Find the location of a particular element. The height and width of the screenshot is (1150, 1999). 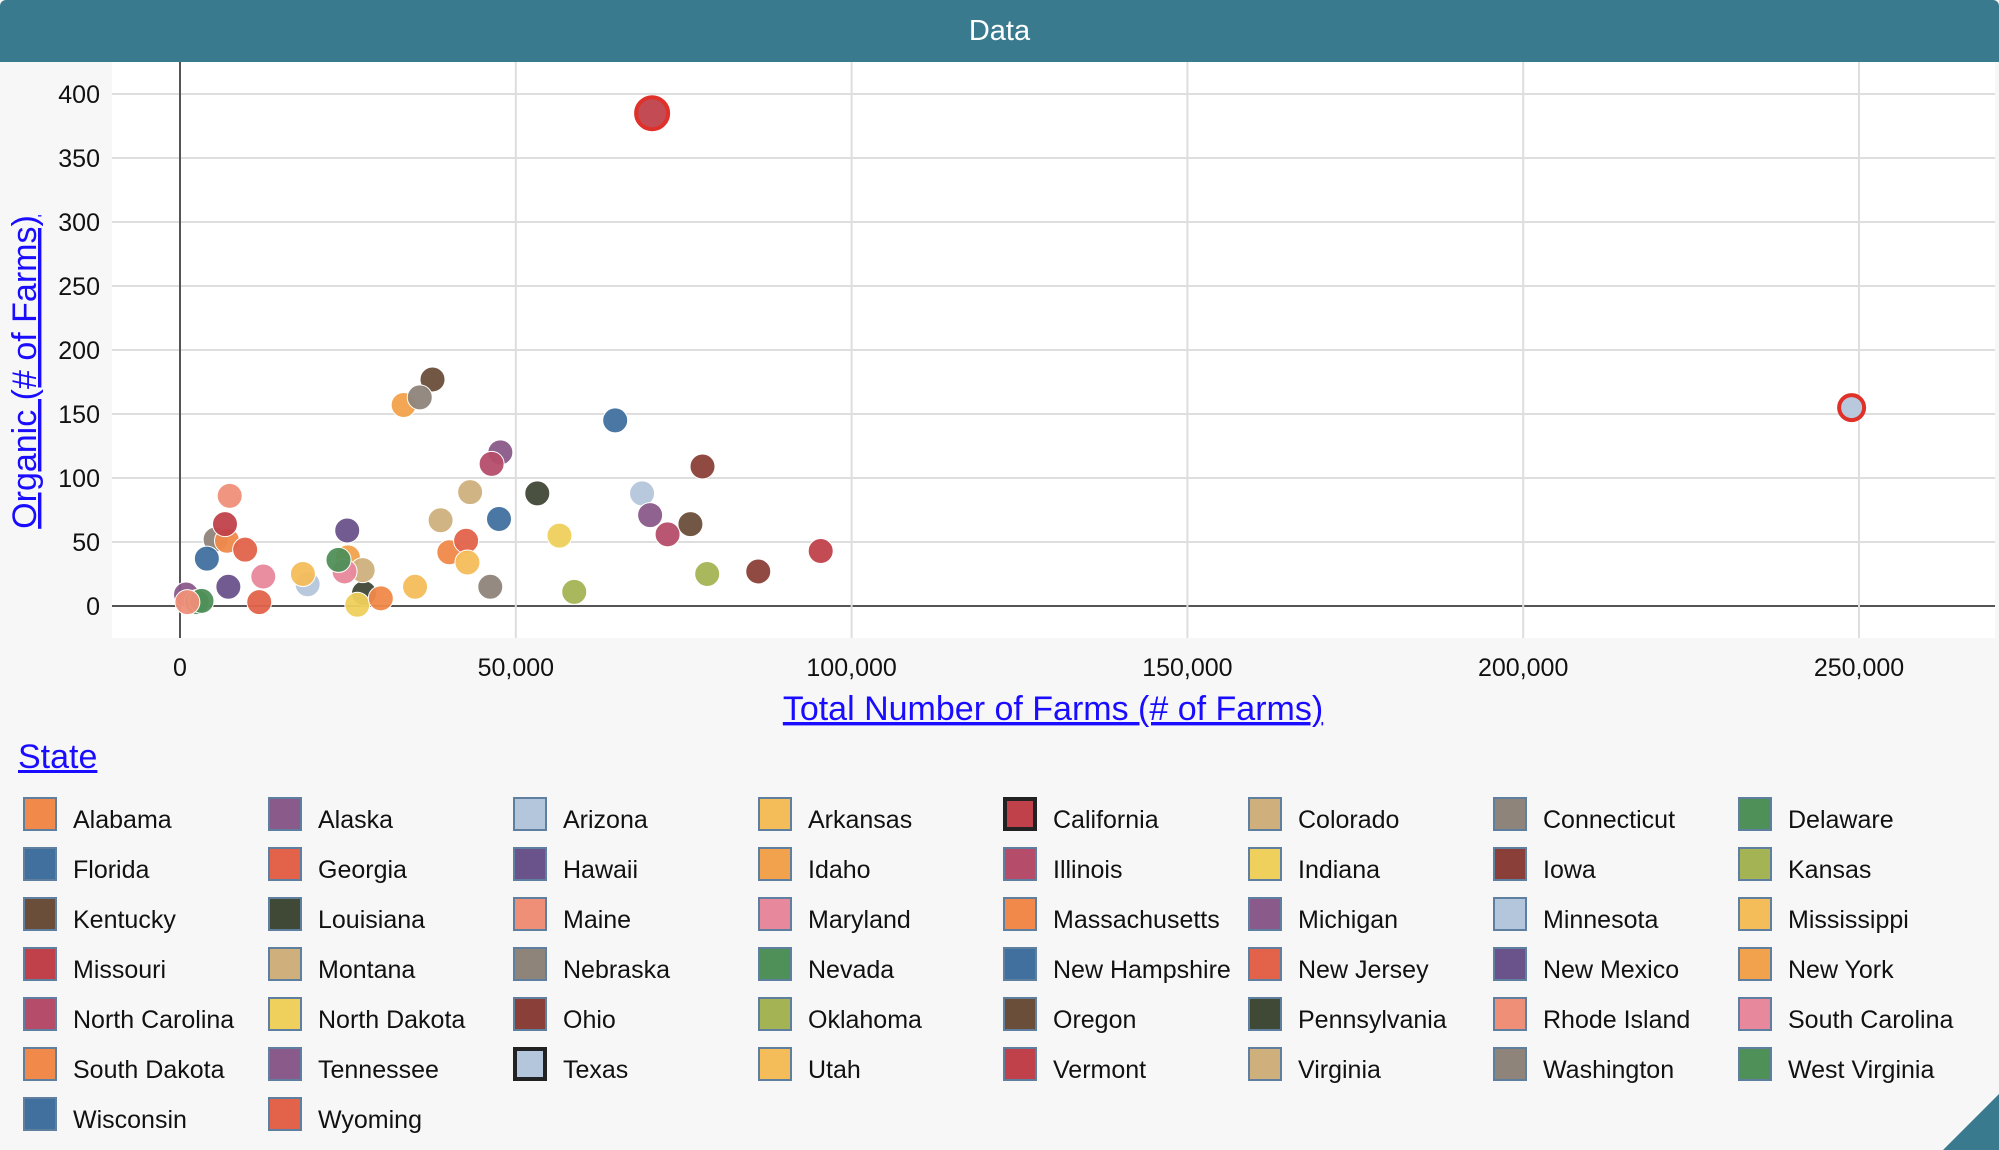

data-point-utah: Utah is located at coordinates (302, 574).